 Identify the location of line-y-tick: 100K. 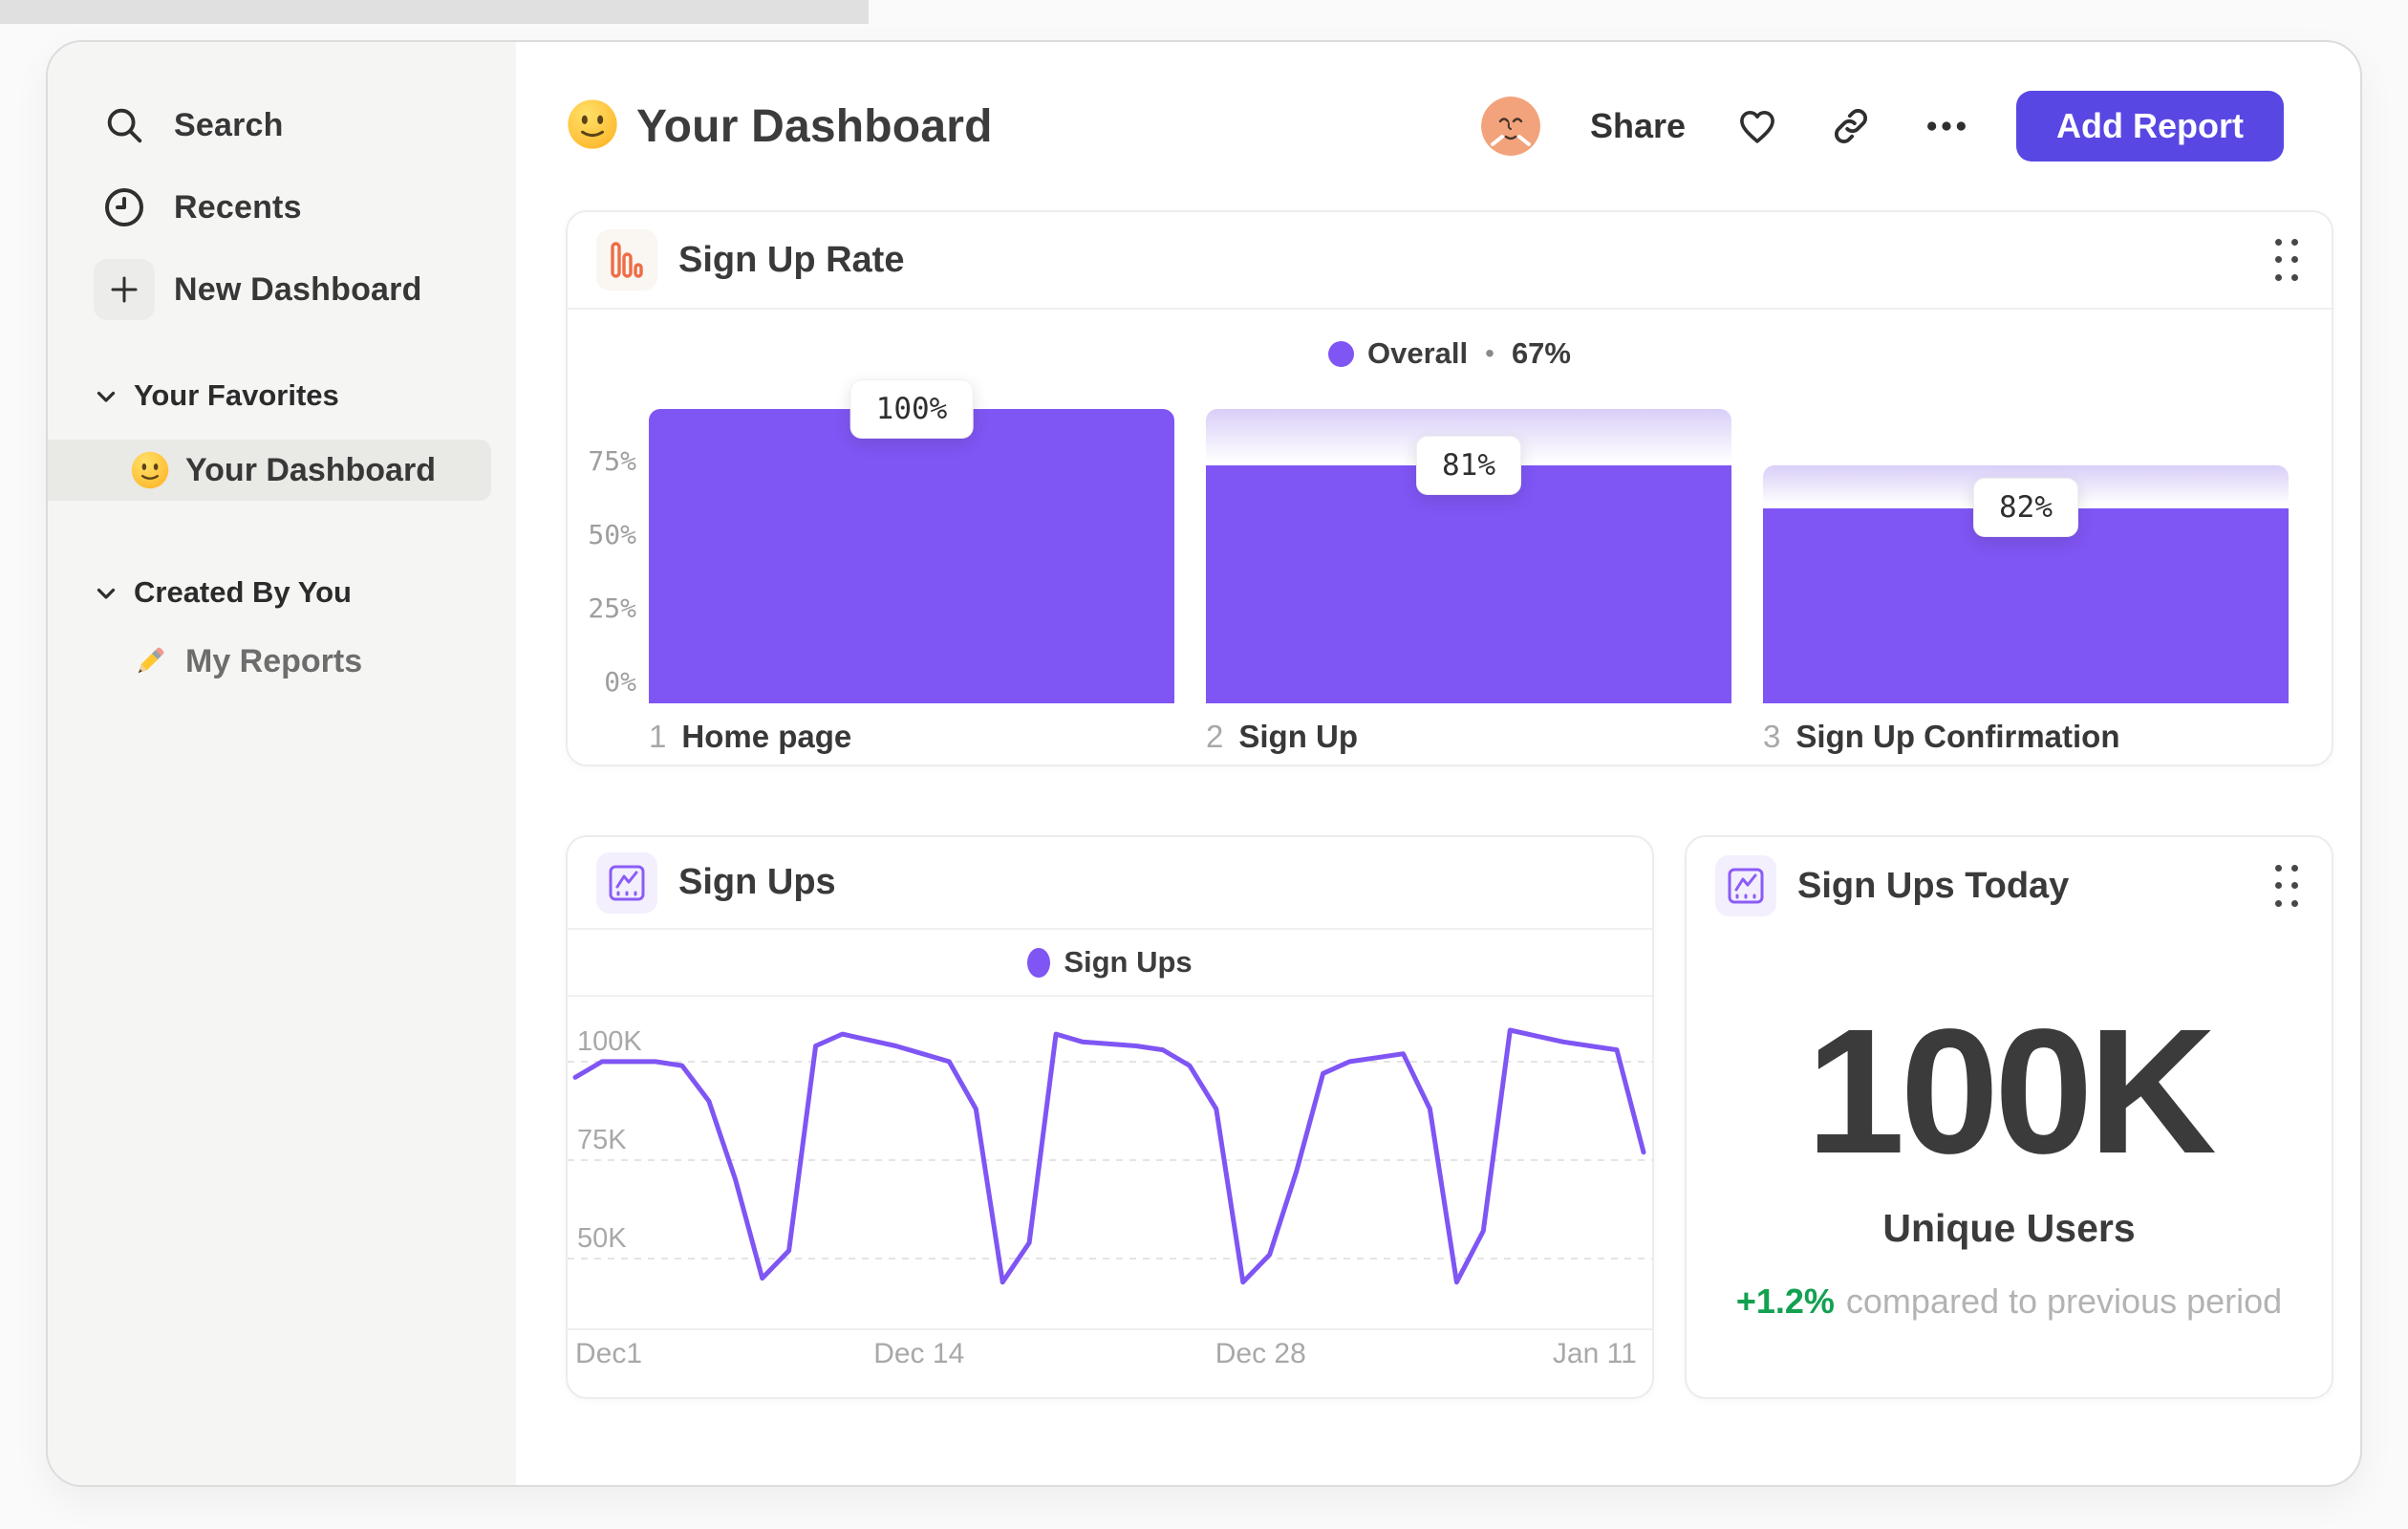
(610, 1041).